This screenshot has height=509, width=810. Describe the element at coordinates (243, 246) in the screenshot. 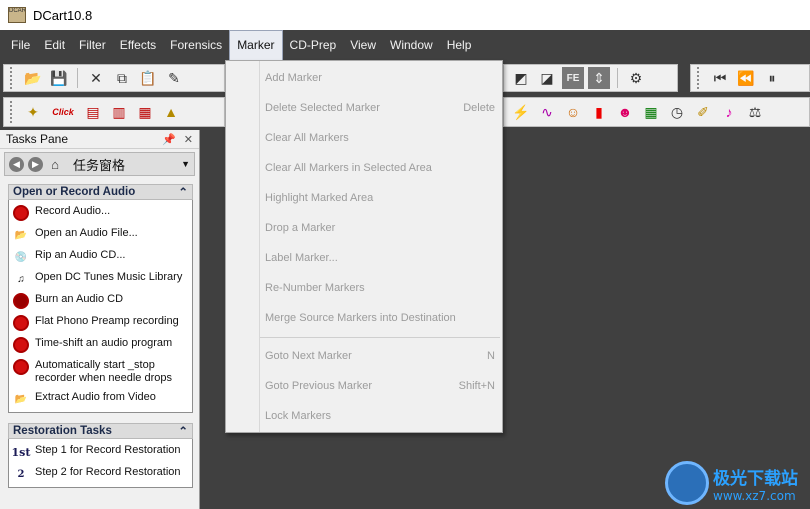

I see `menu-icon-gutter` at that location.